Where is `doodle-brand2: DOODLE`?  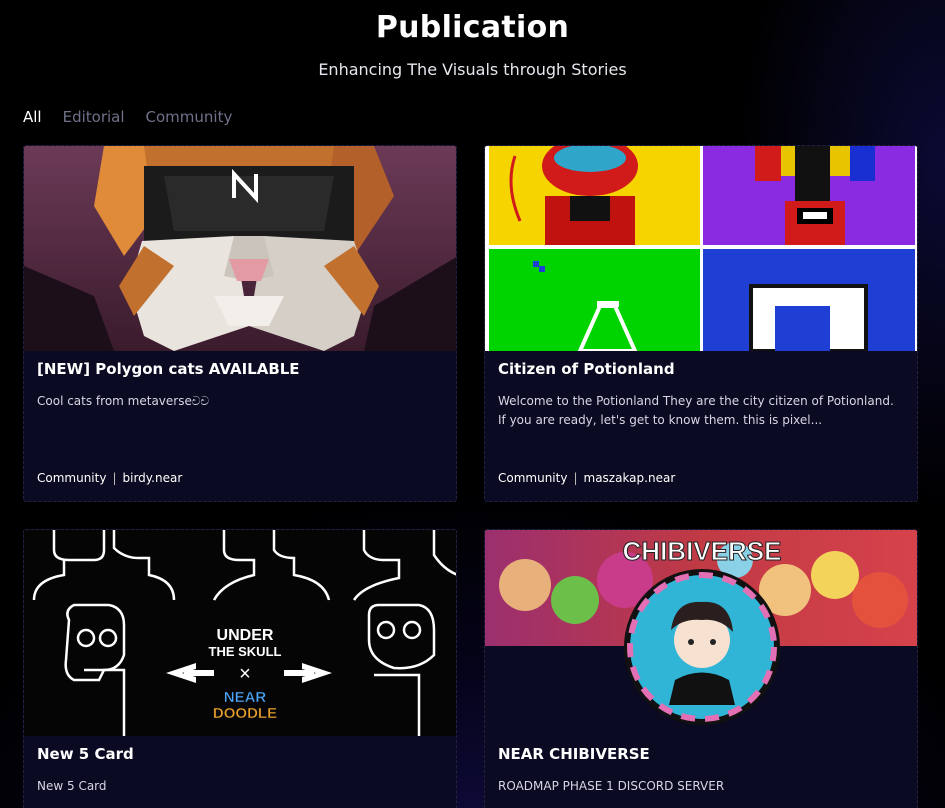 doodle-brand2: DOODLE is located at coordinates (245, 713).